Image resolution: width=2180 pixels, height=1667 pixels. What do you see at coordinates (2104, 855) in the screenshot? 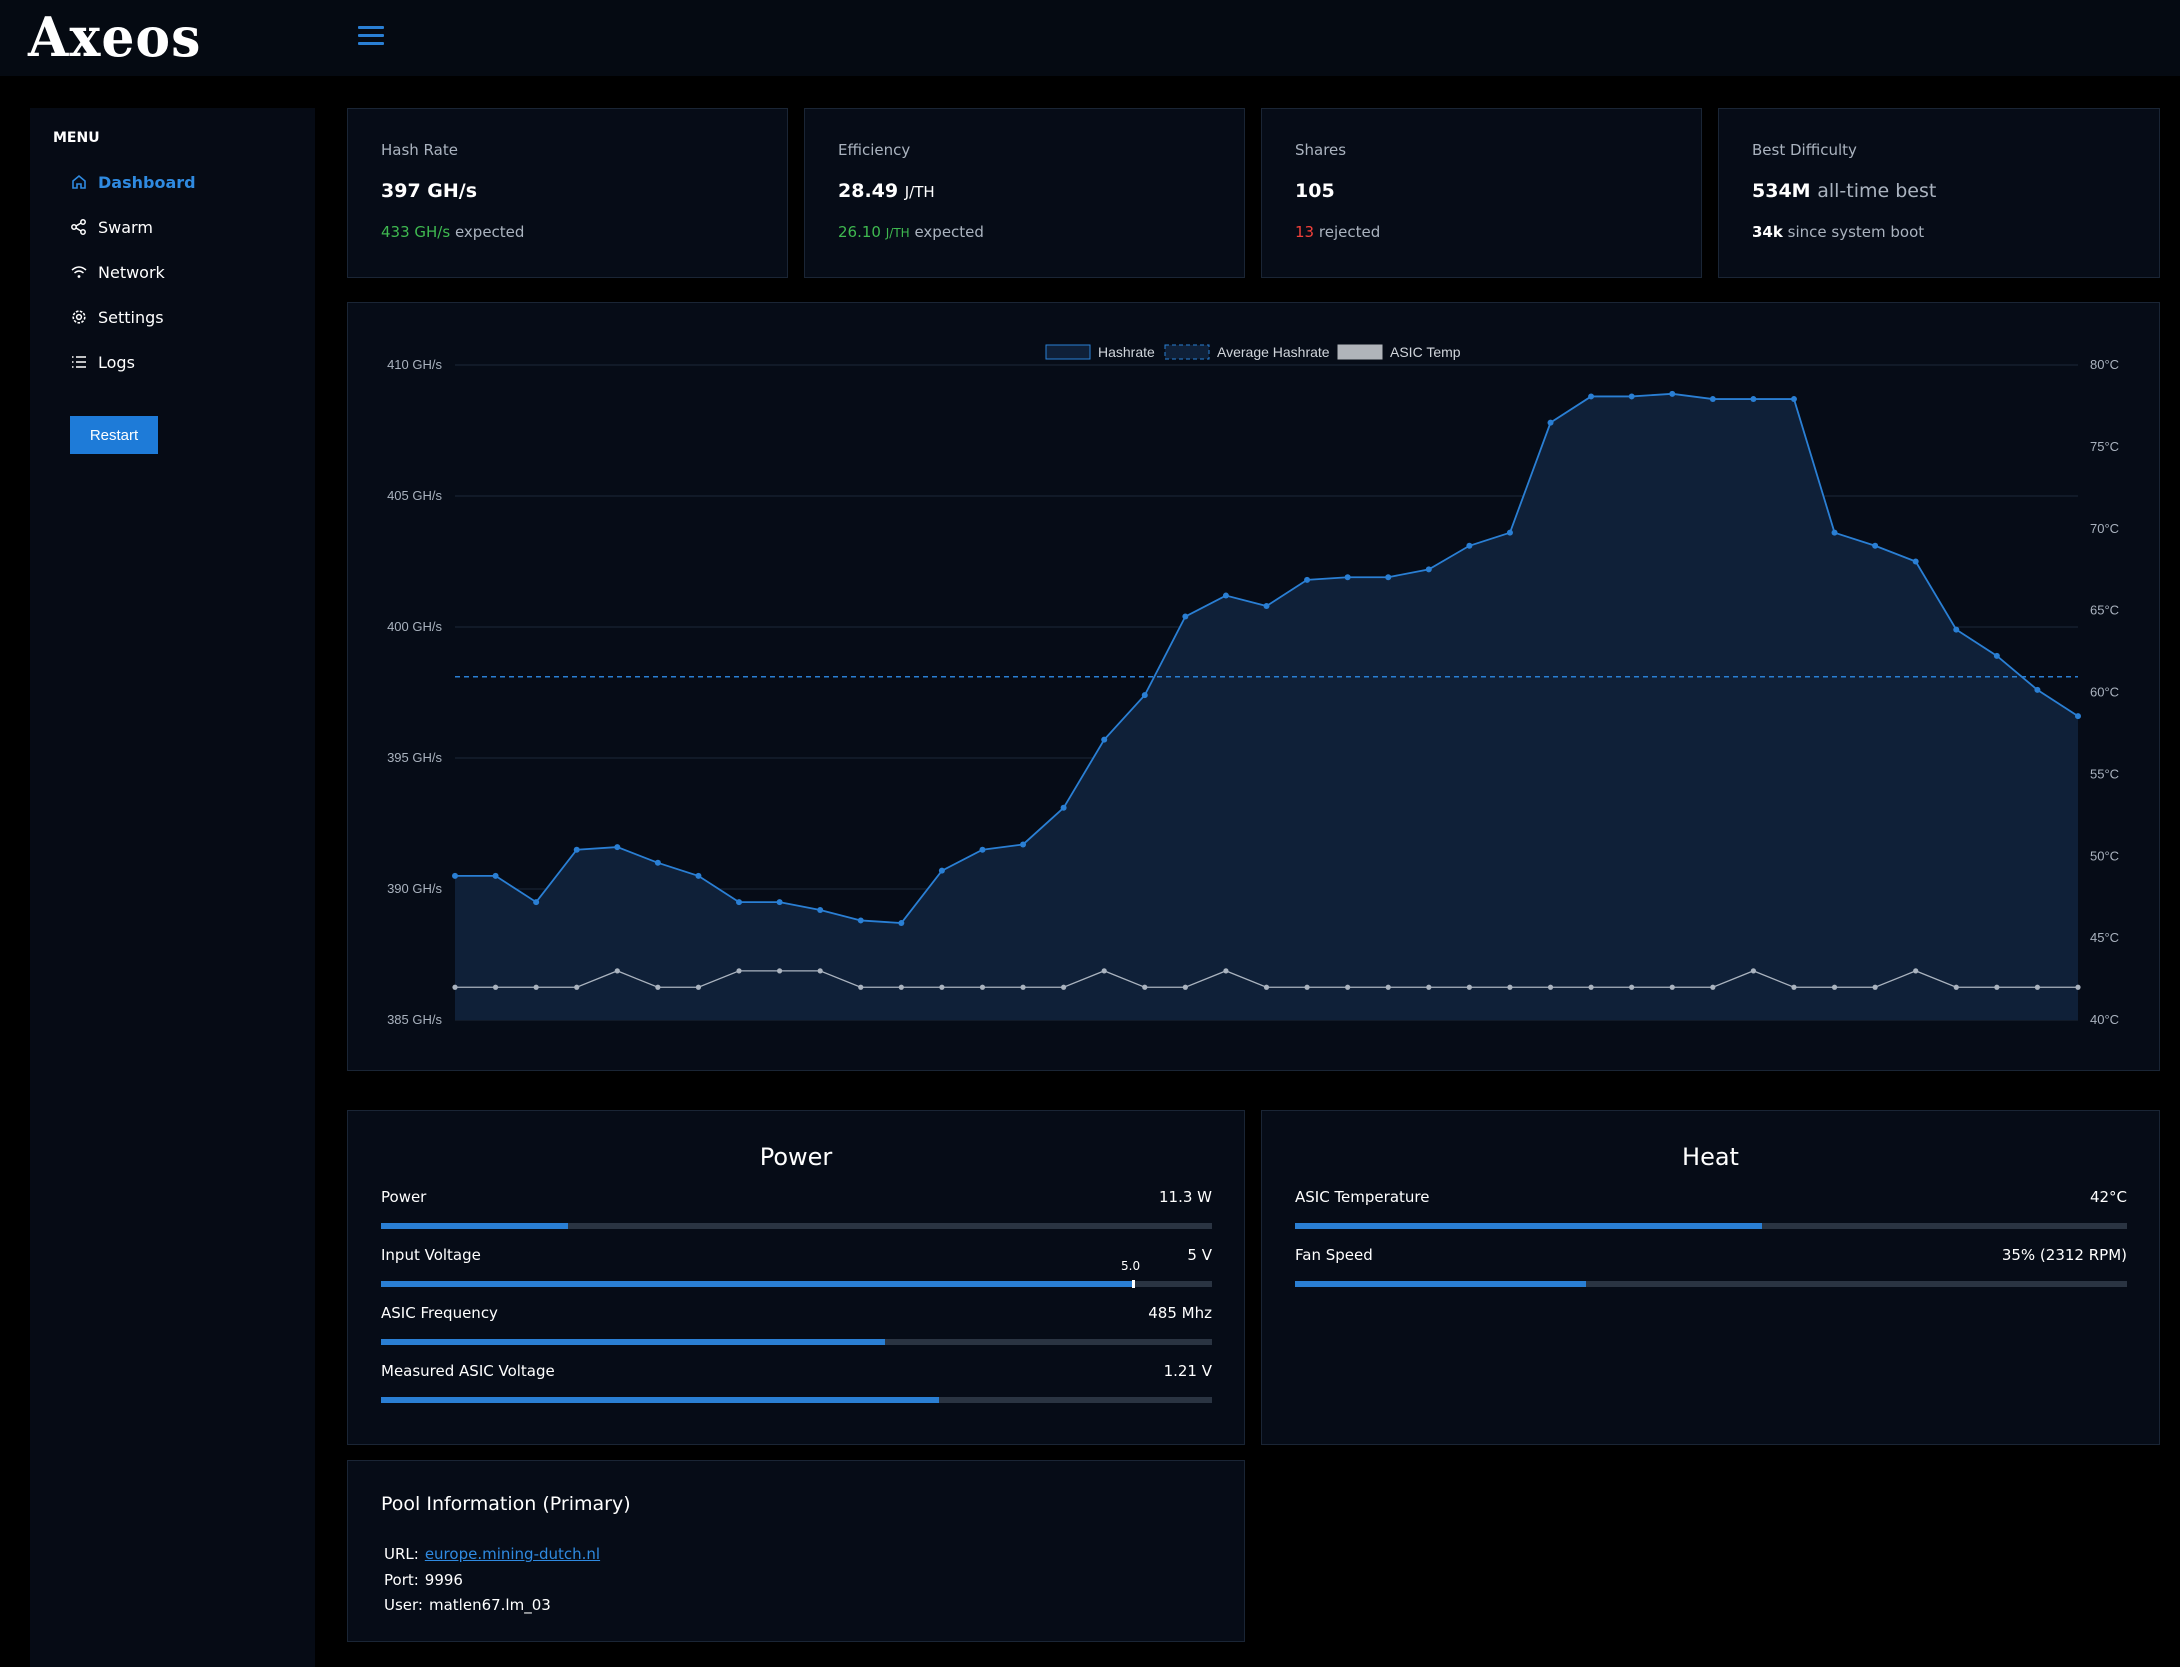
I see `right-axis-tick: 50°C` at bounding box center [2104, 855].